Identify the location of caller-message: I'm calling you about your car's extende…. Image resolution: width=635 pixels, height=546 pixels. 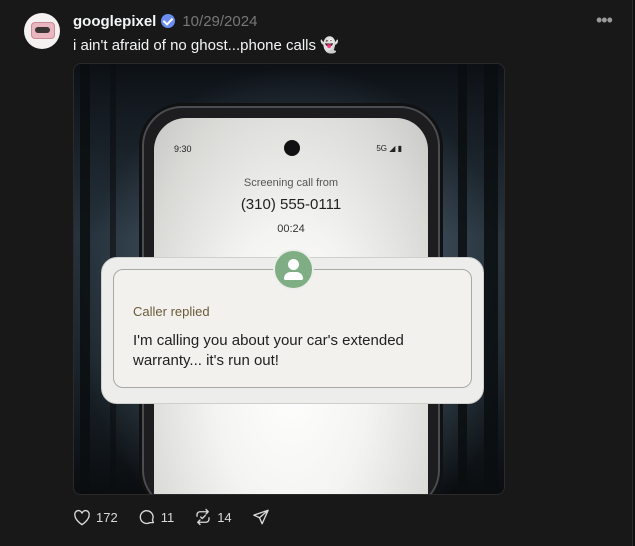
(268, 350).